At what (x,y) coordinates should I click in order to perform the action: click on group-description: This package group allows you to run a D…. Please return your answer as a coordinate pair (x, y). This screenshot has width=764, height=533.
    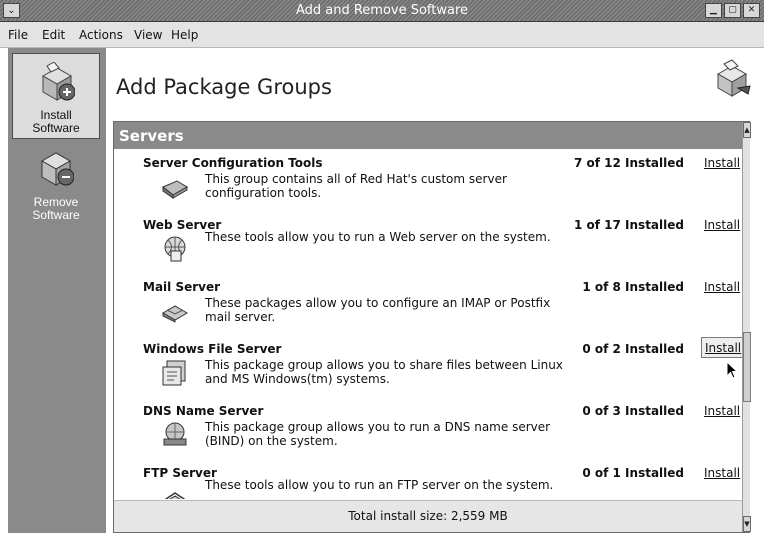
    Looking at the image, I should click on (378, 434).